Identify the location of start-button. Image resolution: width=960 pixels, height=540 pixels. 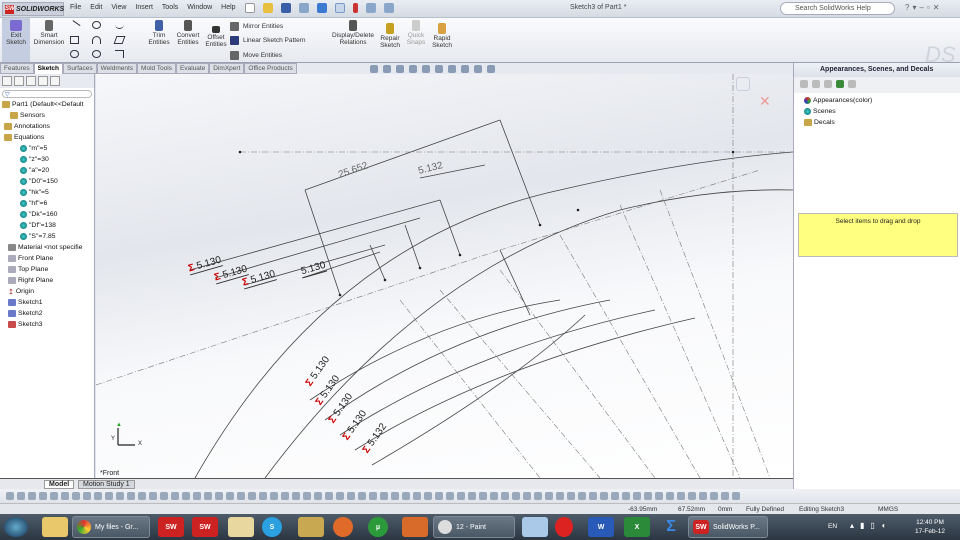
(16, 527).